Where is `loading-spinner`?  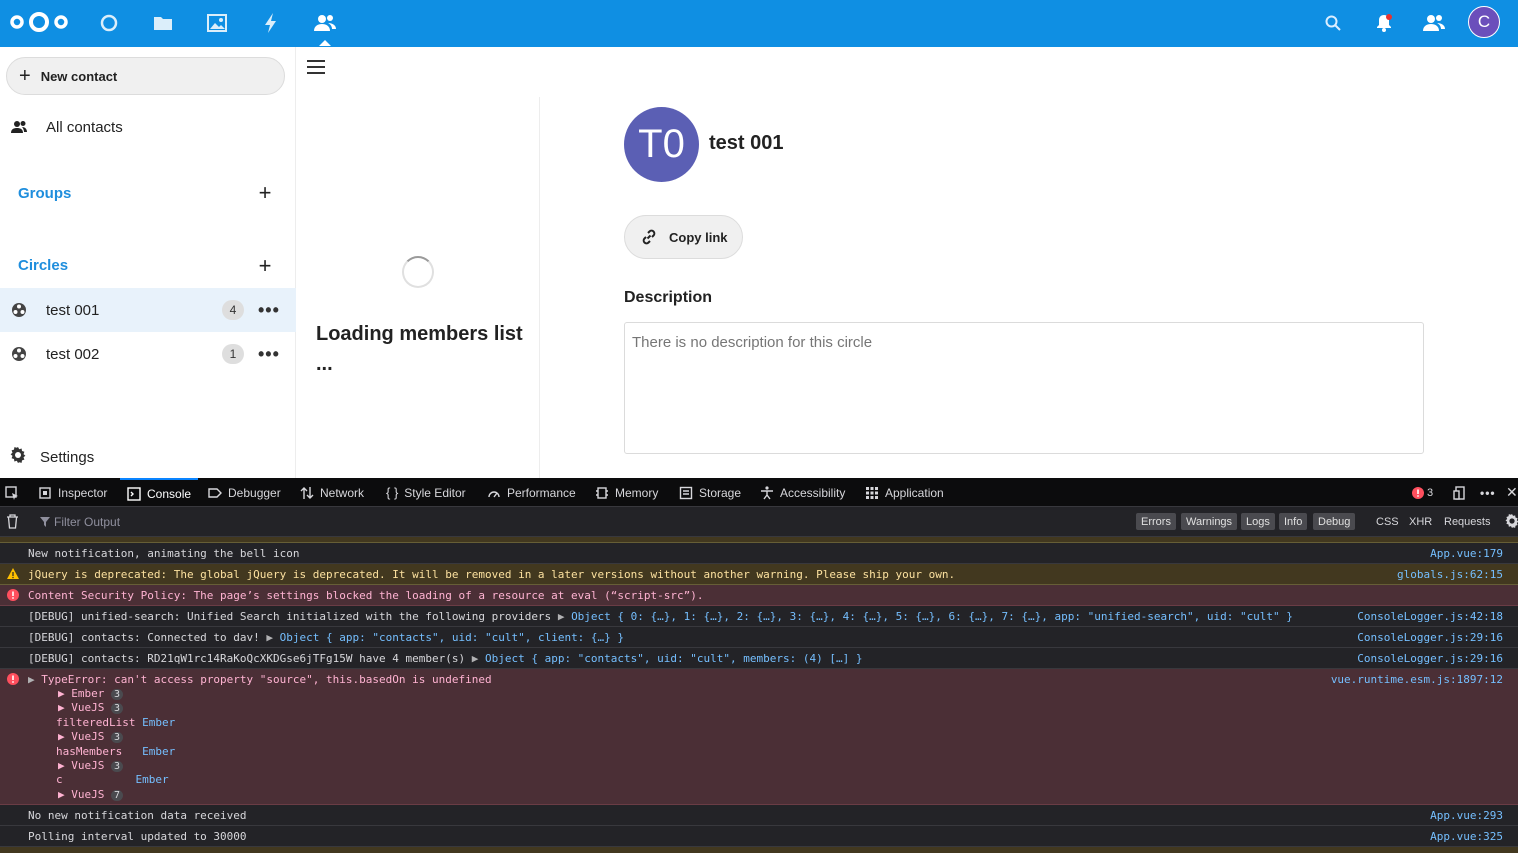 loading-spinner is located at coordinates (418, 272).